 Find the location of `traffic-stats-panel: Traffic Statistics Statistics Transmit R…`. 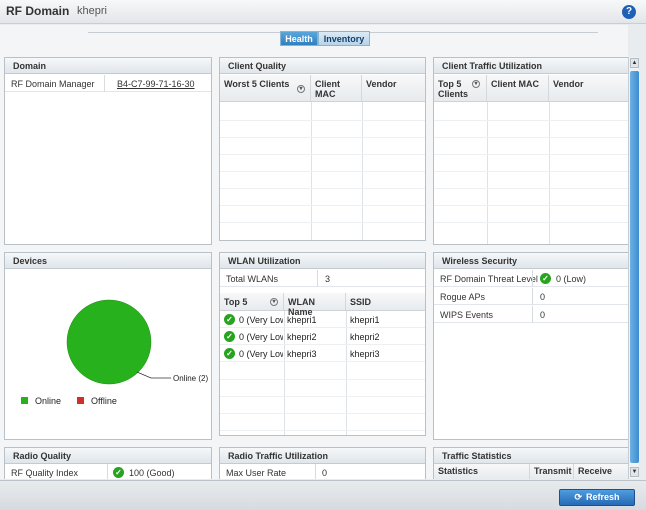

traffic-stats-panel: Traffic Statistics Statistics Transmit R… is located at coordinates (530, 463).